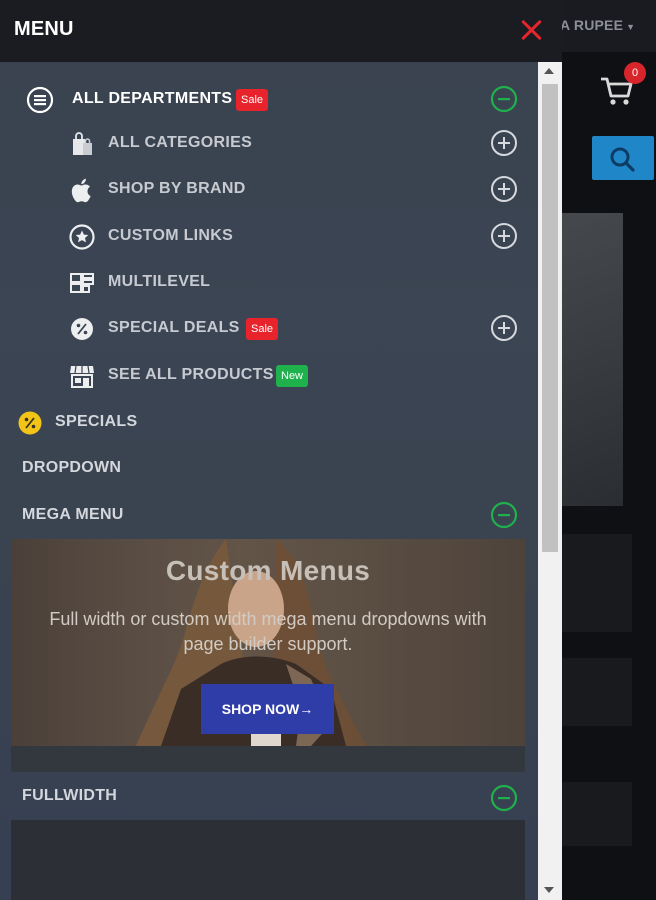 This screenshot has height=900, width=656. Describe the element at coordinates (635, 73) in the screenshot. I see `cart-count-badge: 0` at that location.